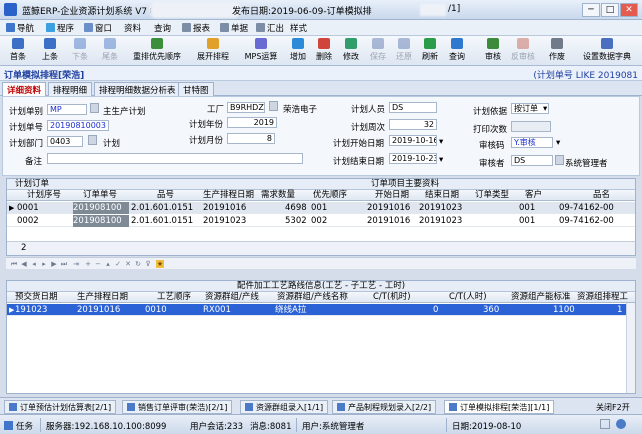  I want to click on first-record-button: 首条, so click(18, 51).